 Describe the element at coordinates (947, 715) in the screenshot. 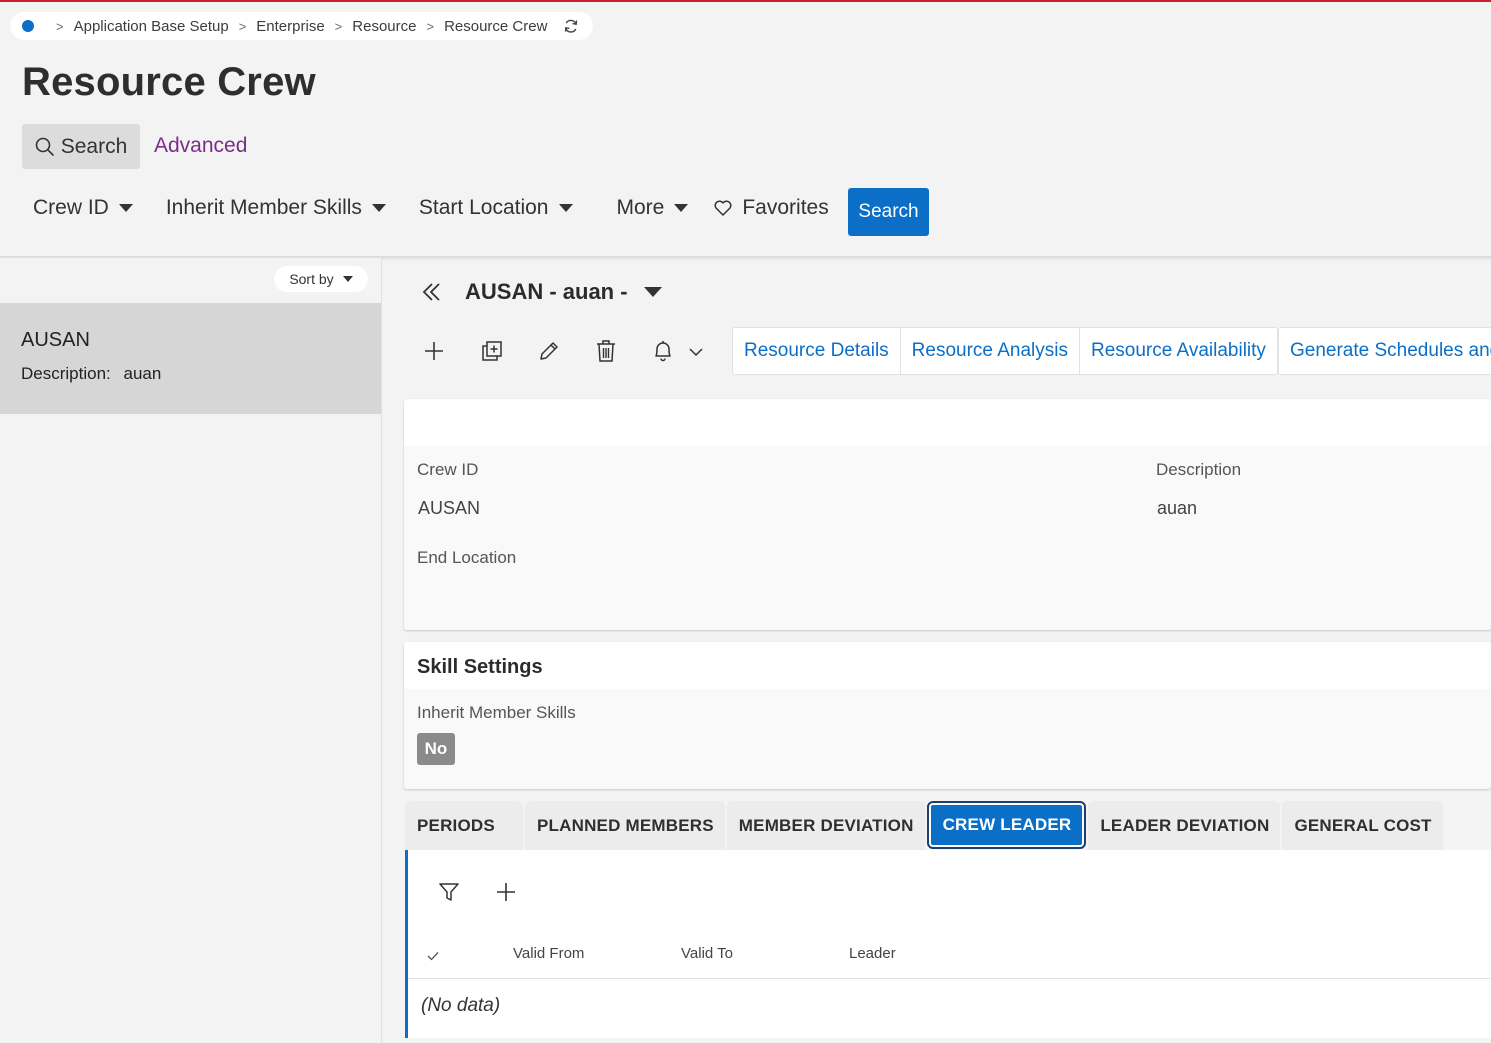

I see `skill-settings-card: Skill Settings Inherit Member Skills No` at that location.